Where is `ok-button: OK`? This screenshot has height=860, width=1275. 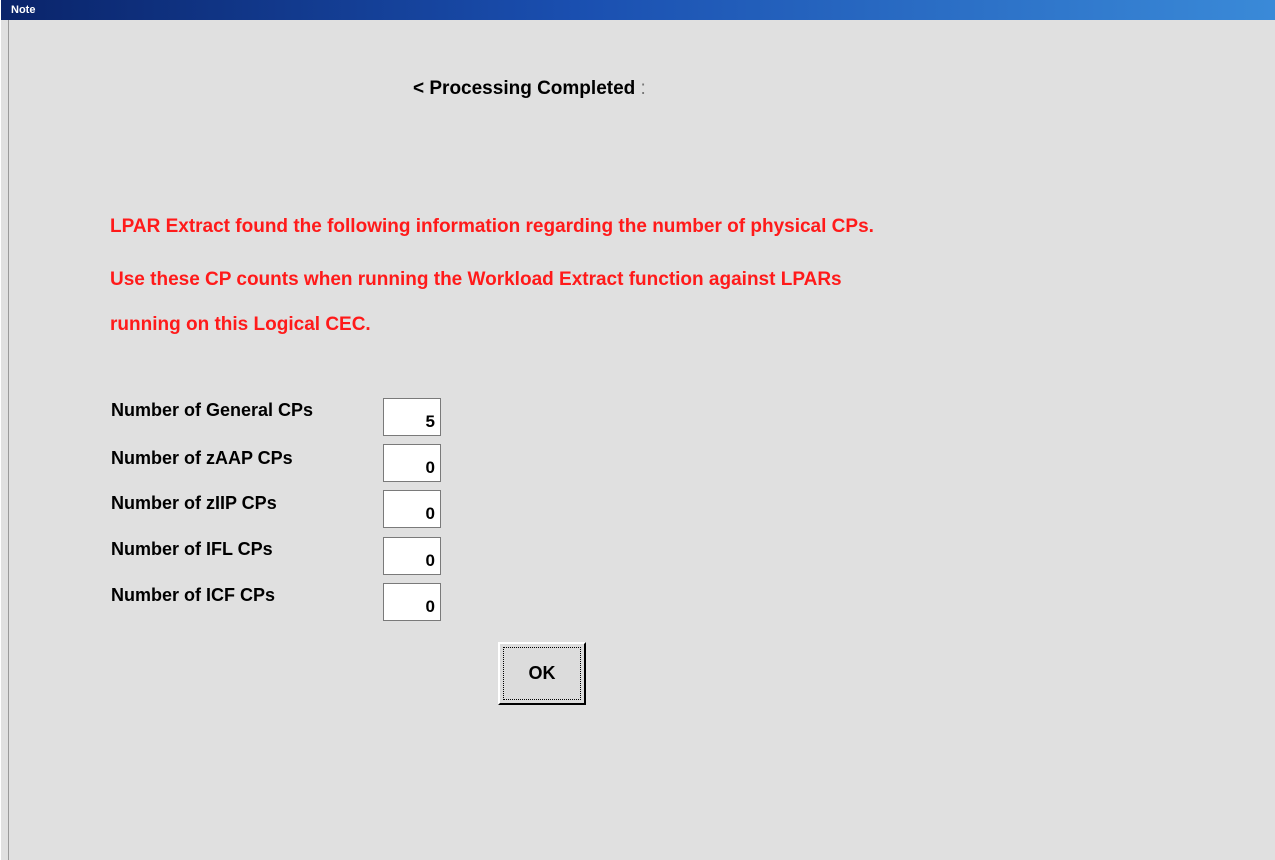
ok-button: OK is located at coordinates (542, 673).